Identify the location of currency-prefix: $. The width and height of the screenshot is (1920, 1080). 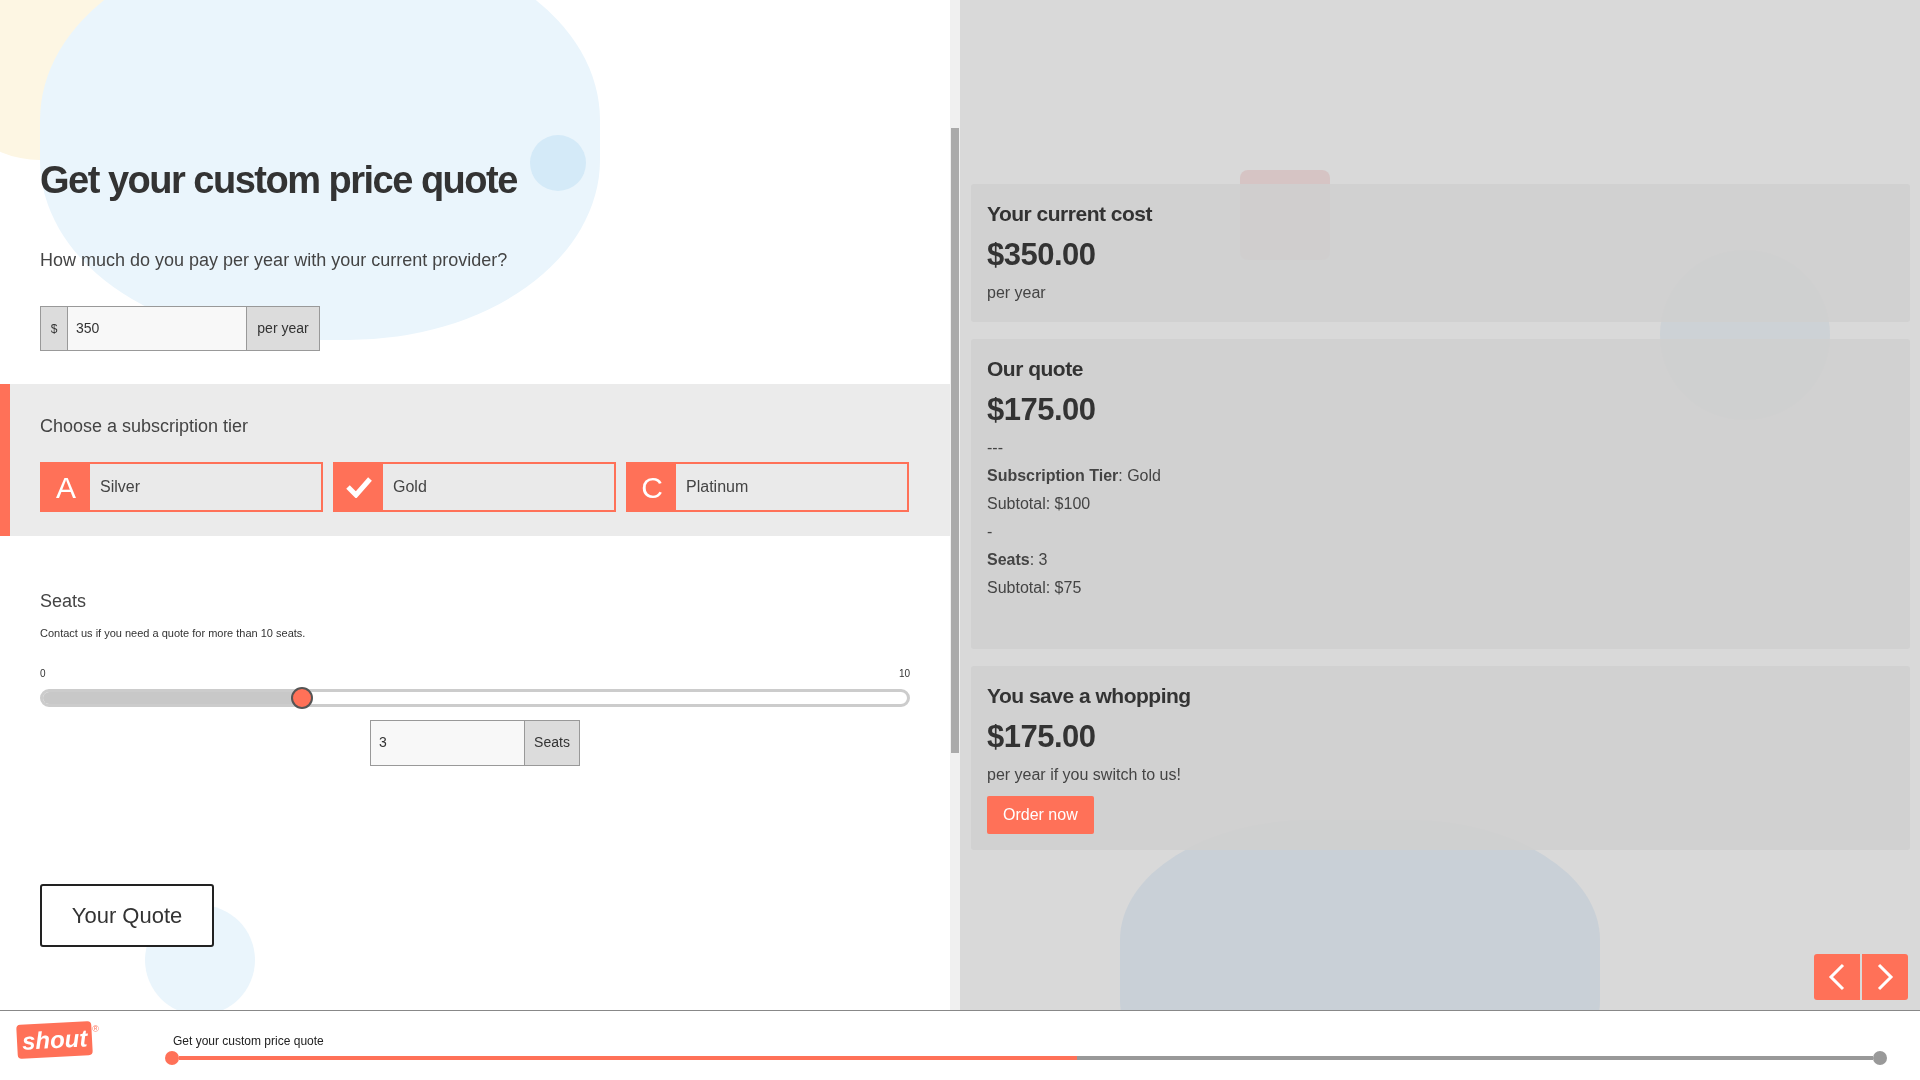
(54, 328).